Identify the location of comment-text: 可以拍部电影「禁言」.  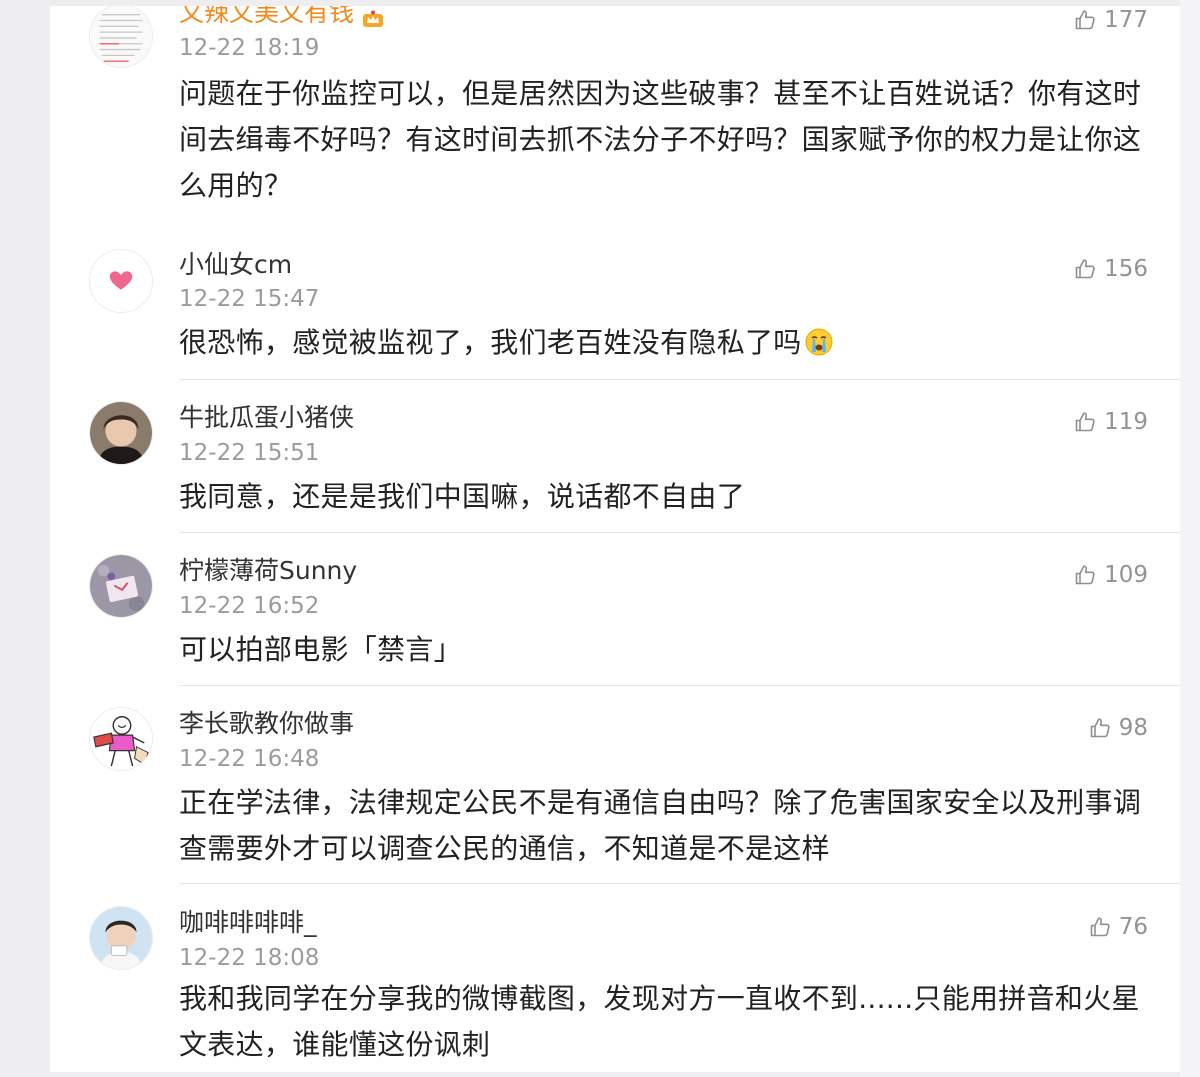
(321, 649).